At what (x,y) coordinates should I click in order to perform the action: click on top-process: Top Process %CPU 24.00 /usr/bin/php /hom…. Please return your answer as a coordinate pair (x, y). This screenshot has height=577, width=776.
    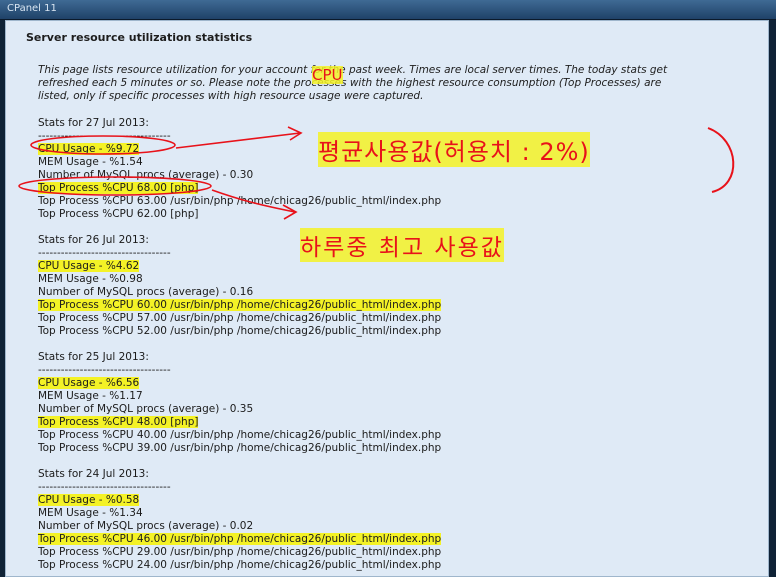
    Looking at the image, I should click on (240, 565).